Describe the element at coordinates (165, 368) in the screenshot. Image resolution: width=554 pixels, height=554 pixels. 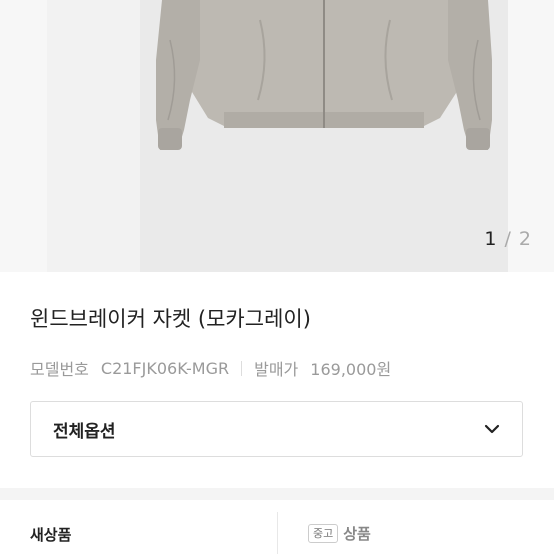
I see `model-number-value: C21FJK06K-MGR` at that location.